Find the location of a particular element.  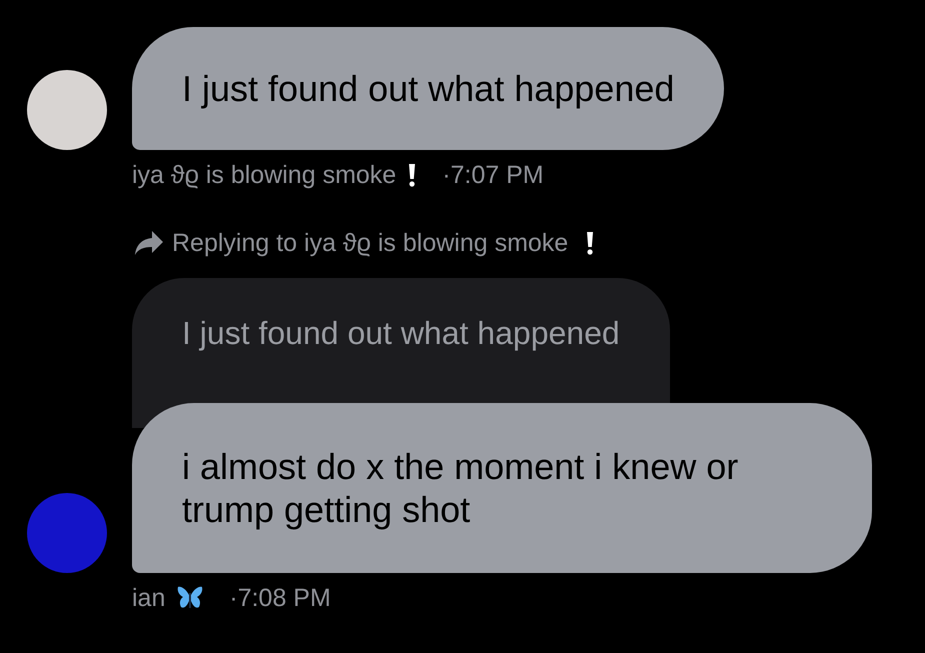

reply-label: Replying to iya ϑϱ is blowing smoke is located at coordinates (370, 243).